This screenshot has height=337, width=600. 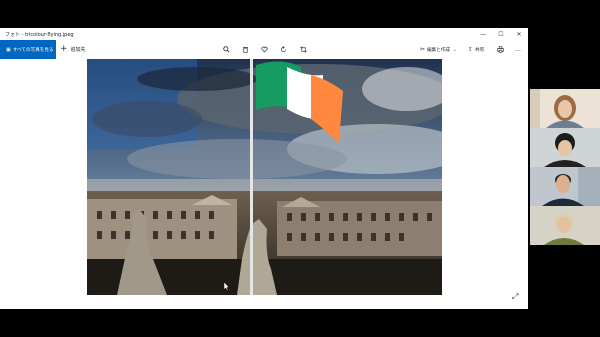 I want to click on favorite-button, so click(x=264, y=49).